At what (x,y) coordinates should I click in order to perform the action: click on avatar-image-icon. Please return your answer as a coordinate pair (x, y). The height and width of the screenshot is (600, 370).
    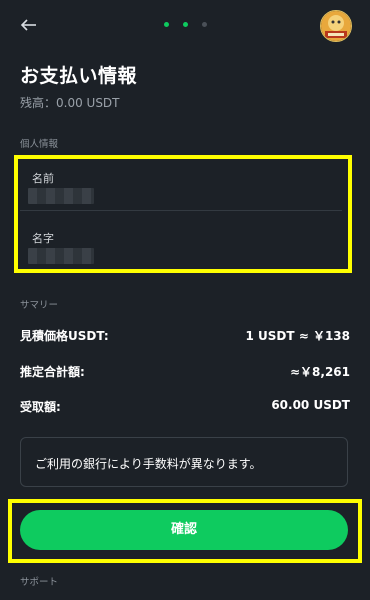
    Looking at the image, I should click on (336, 26).